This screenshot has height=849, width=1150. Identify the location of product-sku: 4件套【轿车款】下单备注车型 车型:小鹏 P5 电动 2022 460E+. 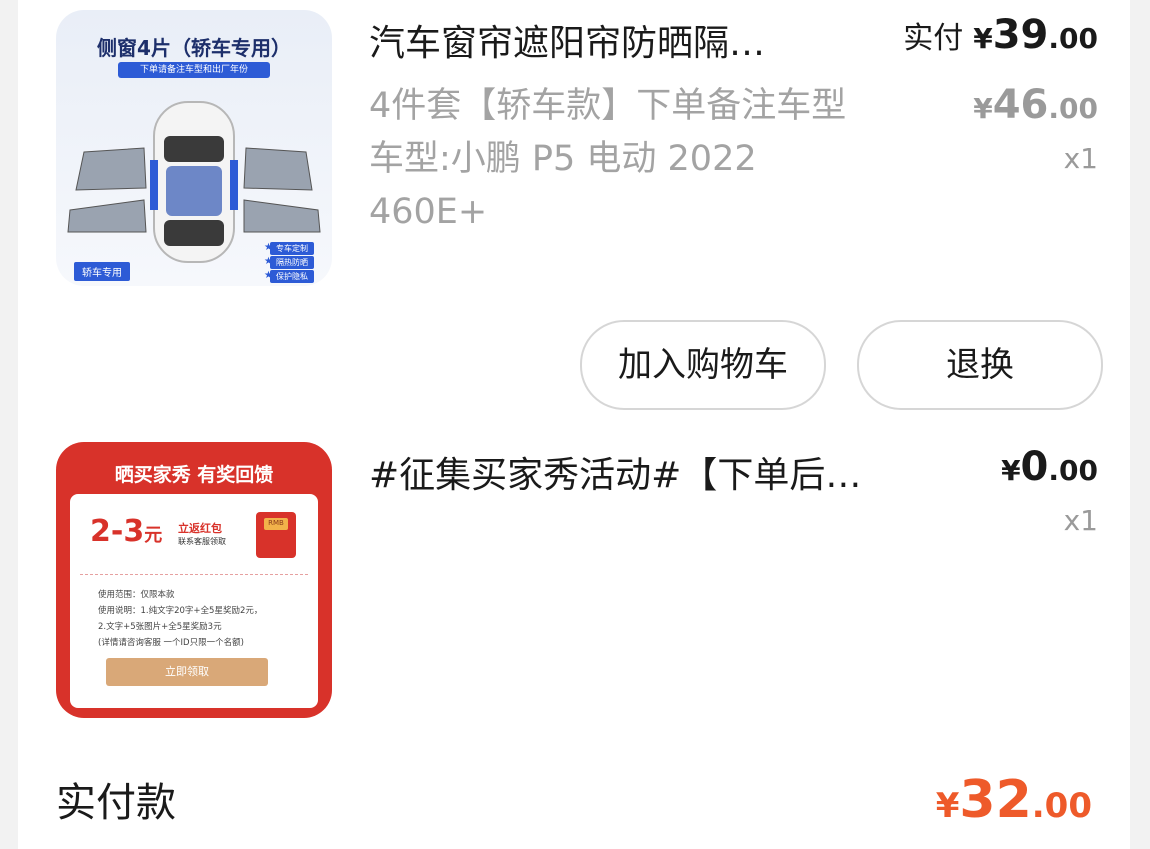
(614, 159).